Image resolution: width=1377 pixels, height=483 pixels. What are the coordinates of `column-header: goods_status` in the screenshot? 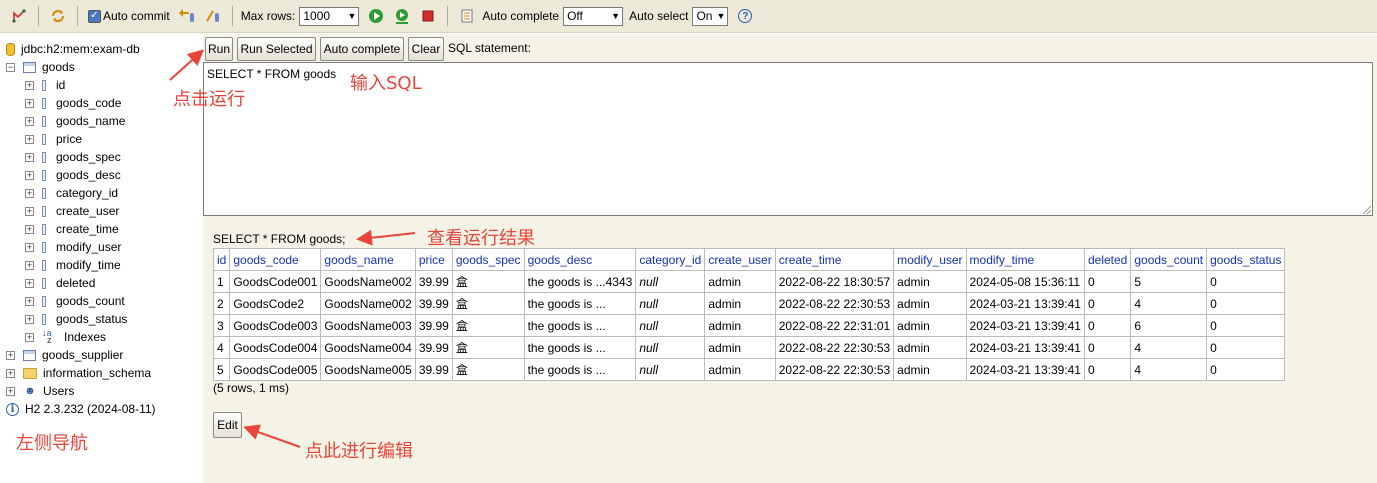 It's located at (1246, 259).